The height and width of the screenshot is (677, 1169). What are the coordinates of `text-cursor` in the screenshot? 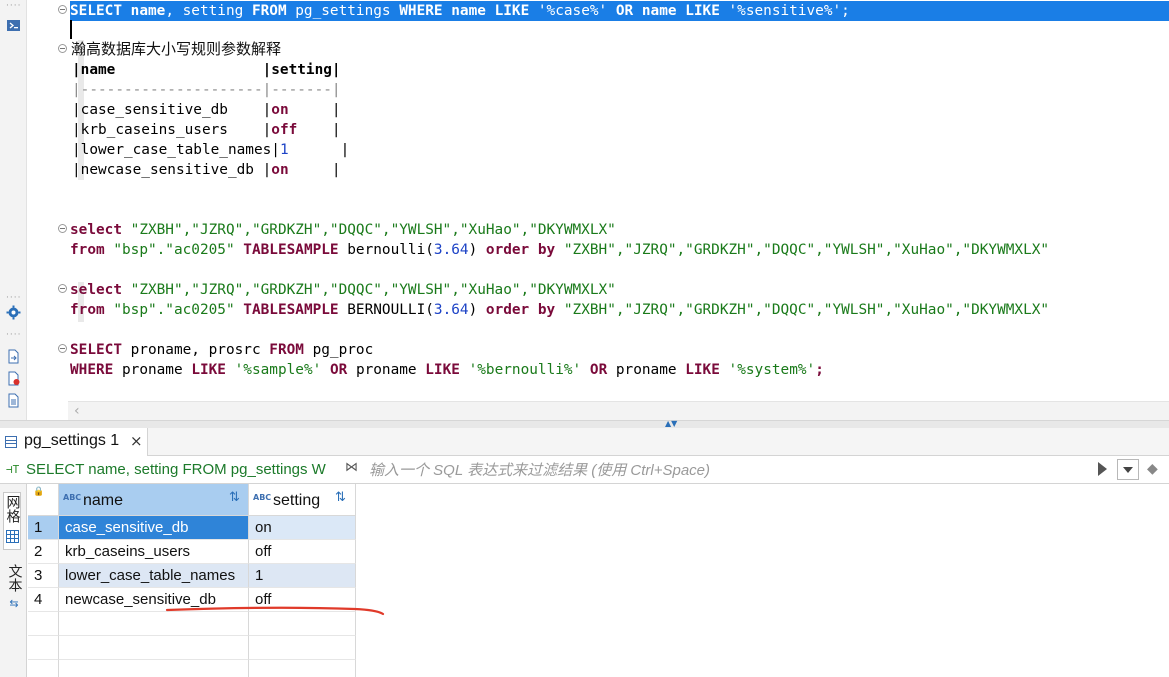 It's located at (71, 29).